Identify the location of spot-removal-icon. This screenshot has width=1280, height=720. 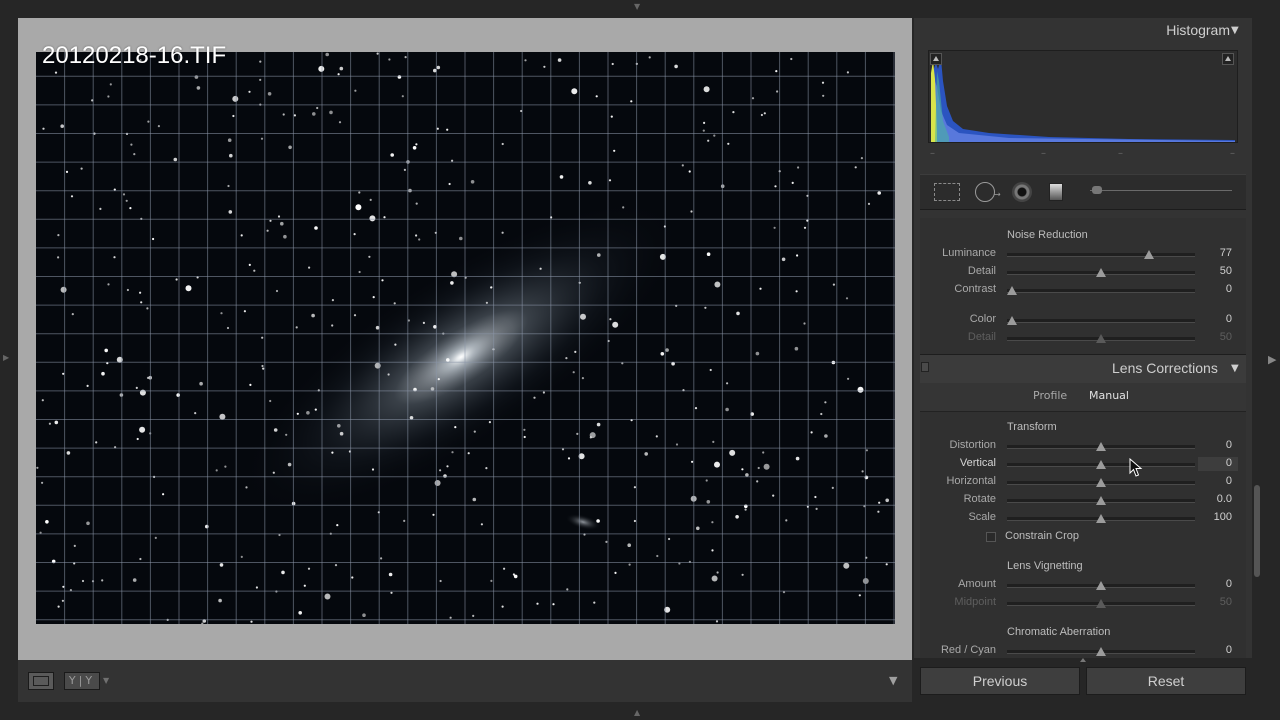
(985, 192).